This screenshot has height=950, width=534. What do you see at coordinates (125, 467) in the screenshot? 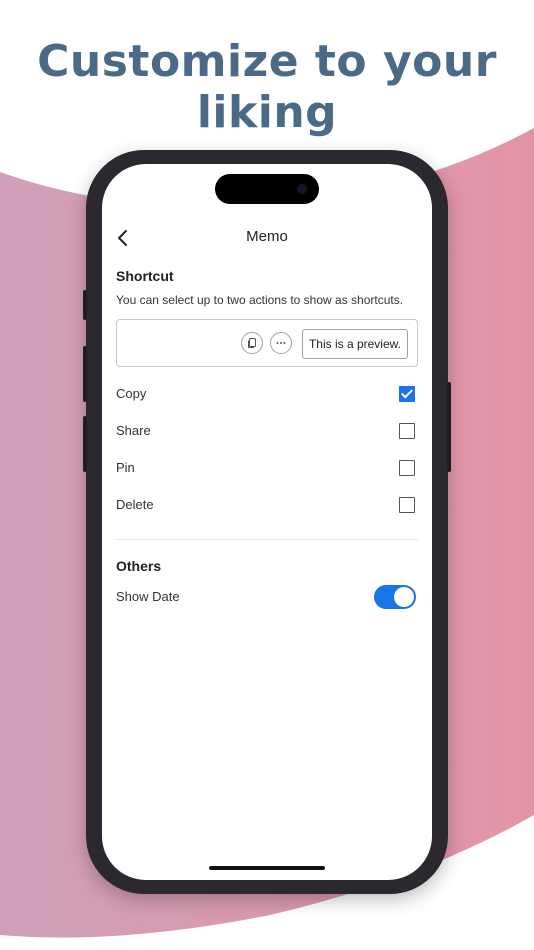
I see `option-label: Pin` at bounding box center [125, 467].